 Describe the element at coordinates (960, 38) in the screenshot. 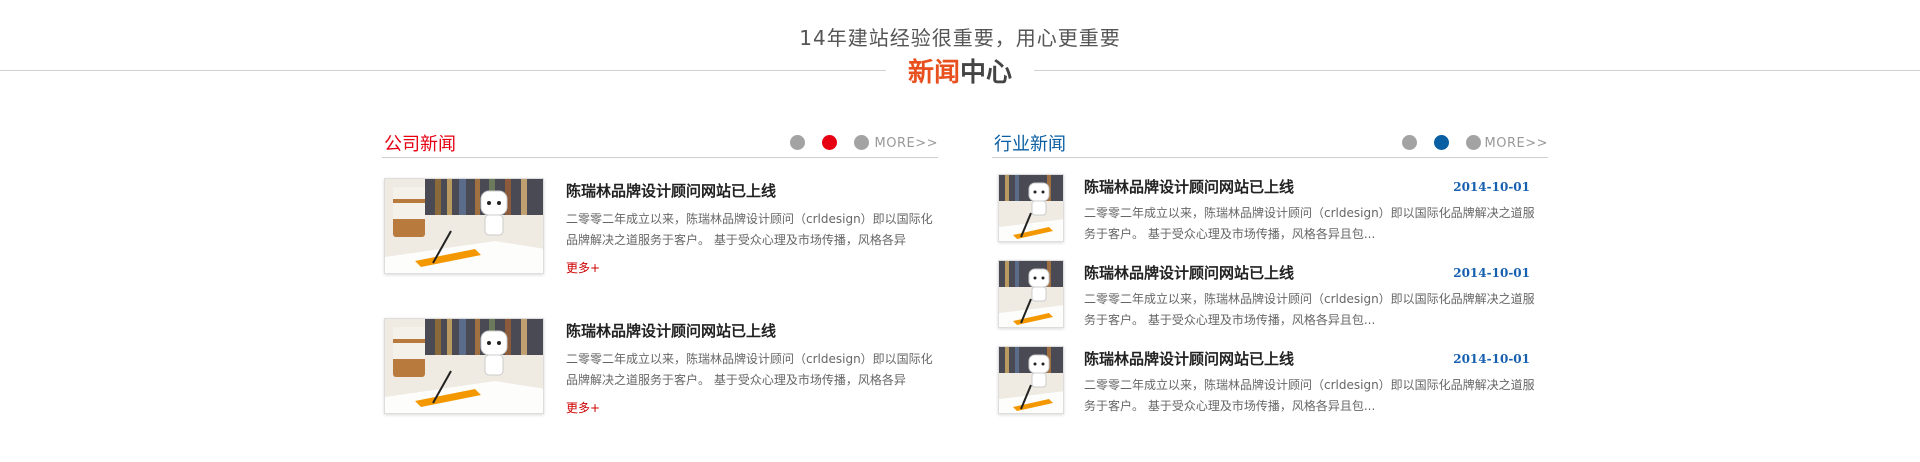

I see `slogan: 14年建站经验很重要，用心更重要` at that location.